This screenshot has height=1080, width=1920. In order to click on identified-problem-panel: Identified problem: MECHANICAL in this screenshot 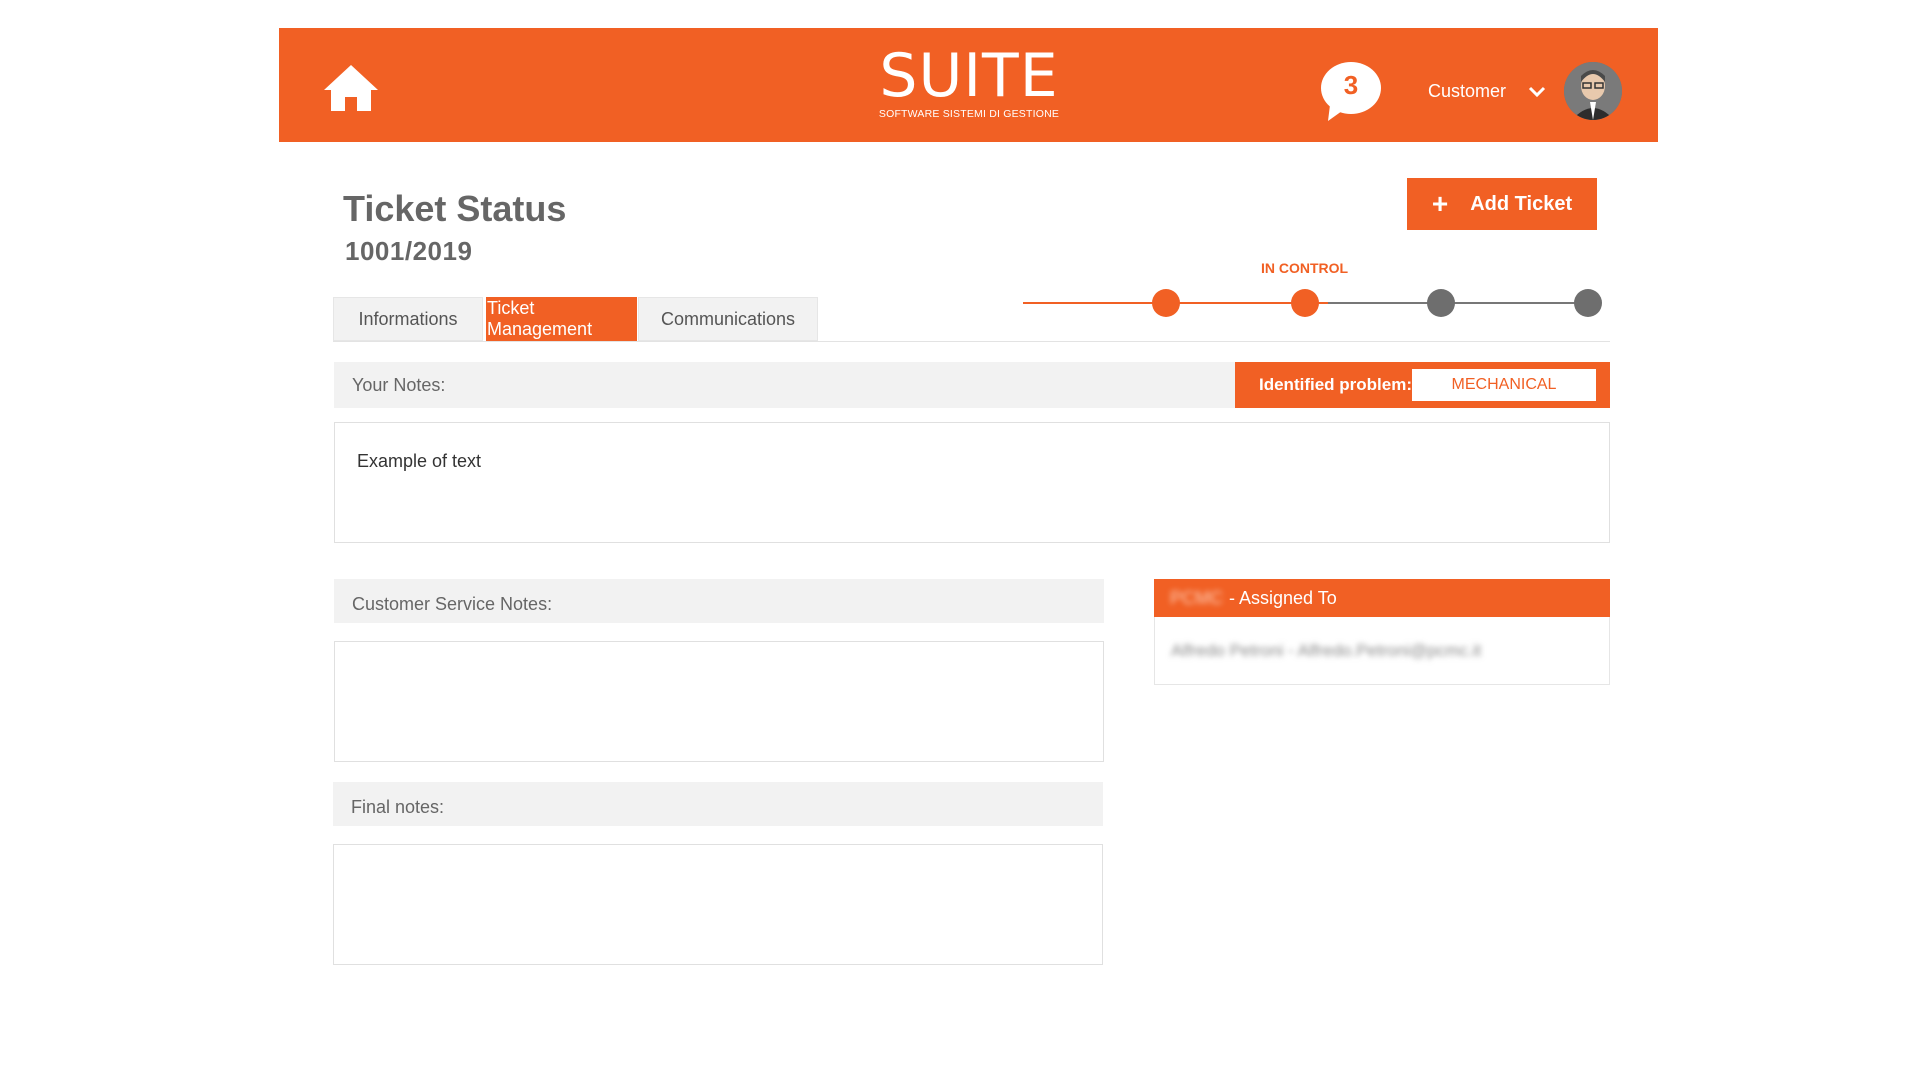, I will do `click(1422, 385)`.